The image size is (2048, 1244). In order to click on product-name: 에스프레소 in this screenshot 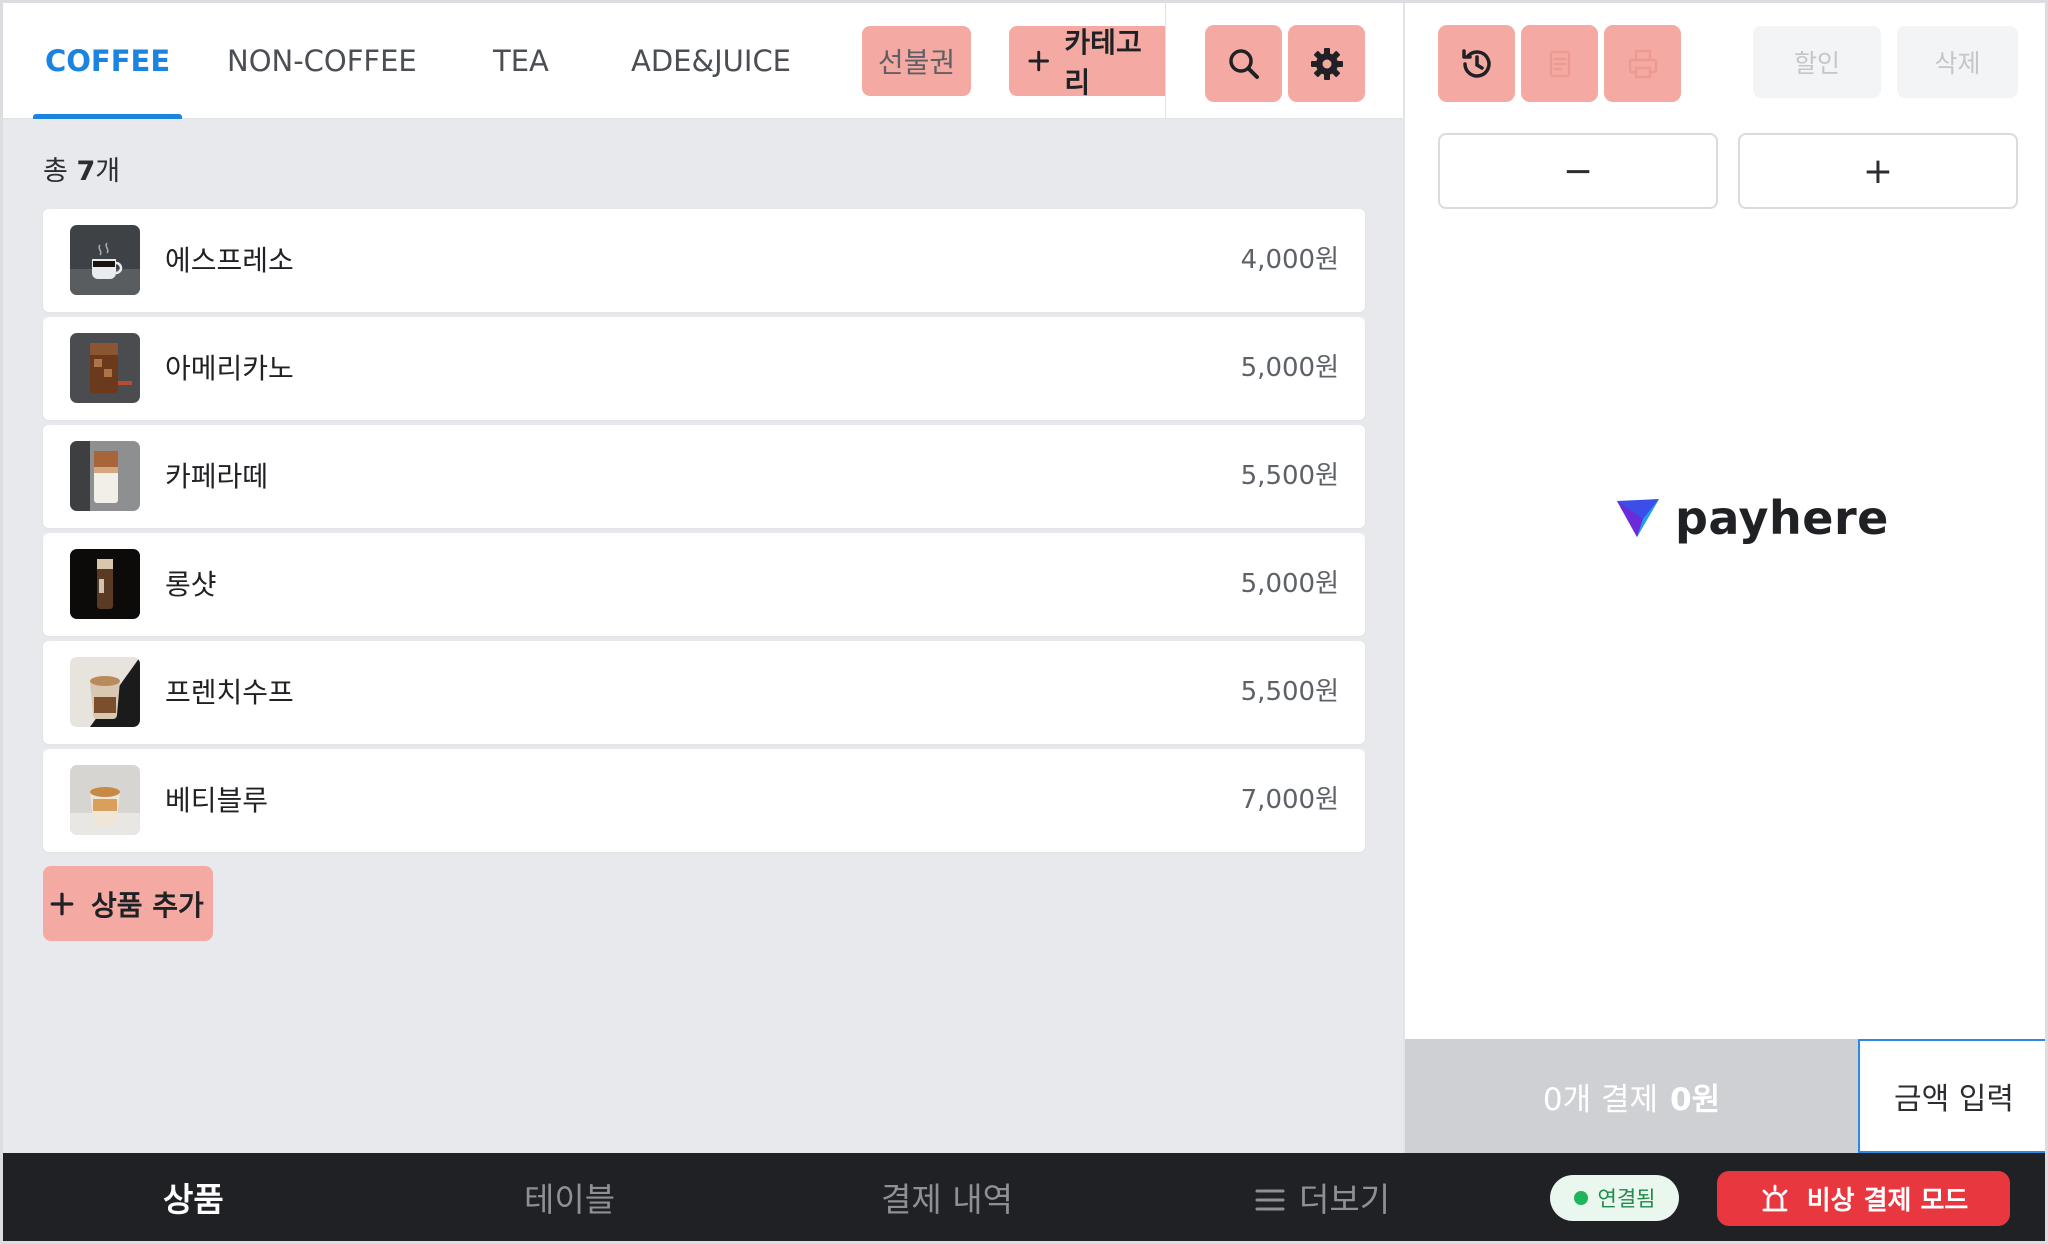, I will do `click(229, 260)`.